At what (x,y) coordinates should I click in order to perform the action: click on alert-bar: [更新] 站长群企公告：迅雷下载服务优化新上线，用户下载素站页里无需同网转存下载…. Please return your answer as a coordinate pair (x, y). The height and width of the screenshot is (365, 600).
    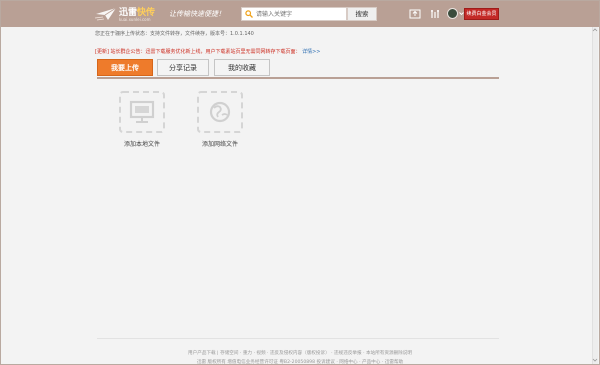
    Looking at the image, I should click on (207, 51).